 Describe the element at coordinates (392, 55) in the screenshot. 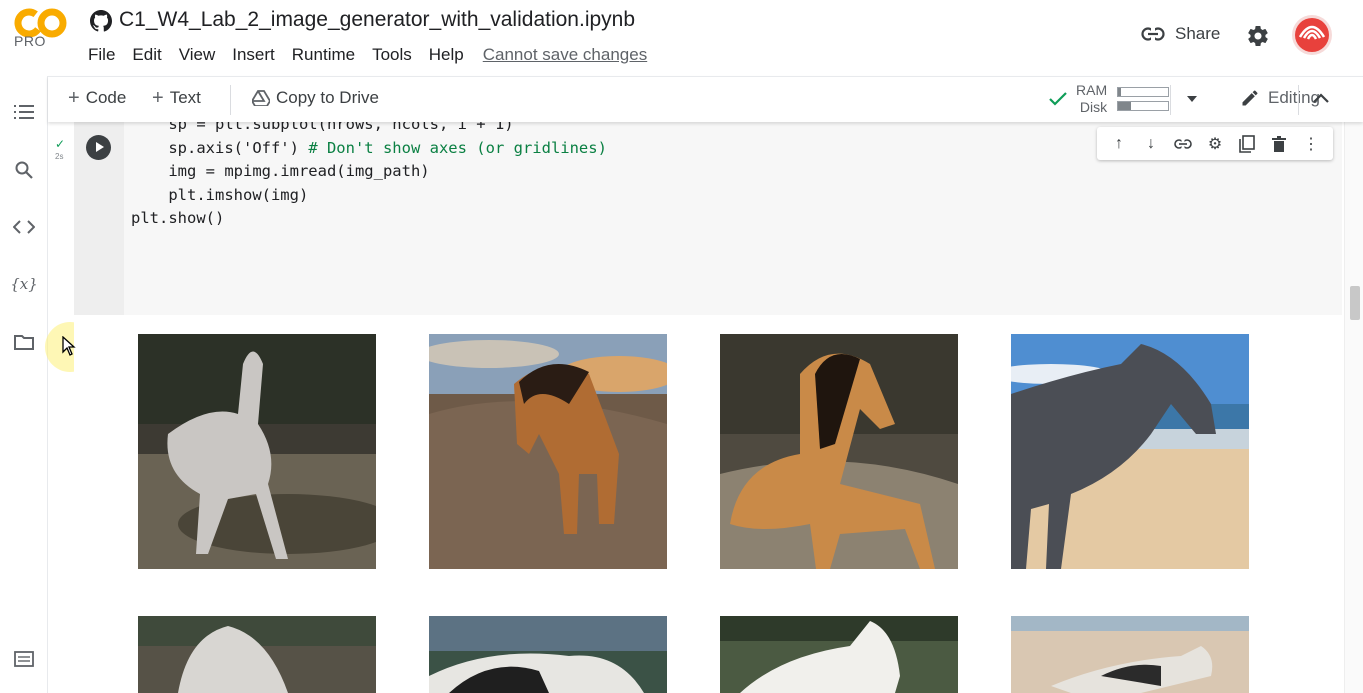

I see `menu-tools: Tools` at that location.